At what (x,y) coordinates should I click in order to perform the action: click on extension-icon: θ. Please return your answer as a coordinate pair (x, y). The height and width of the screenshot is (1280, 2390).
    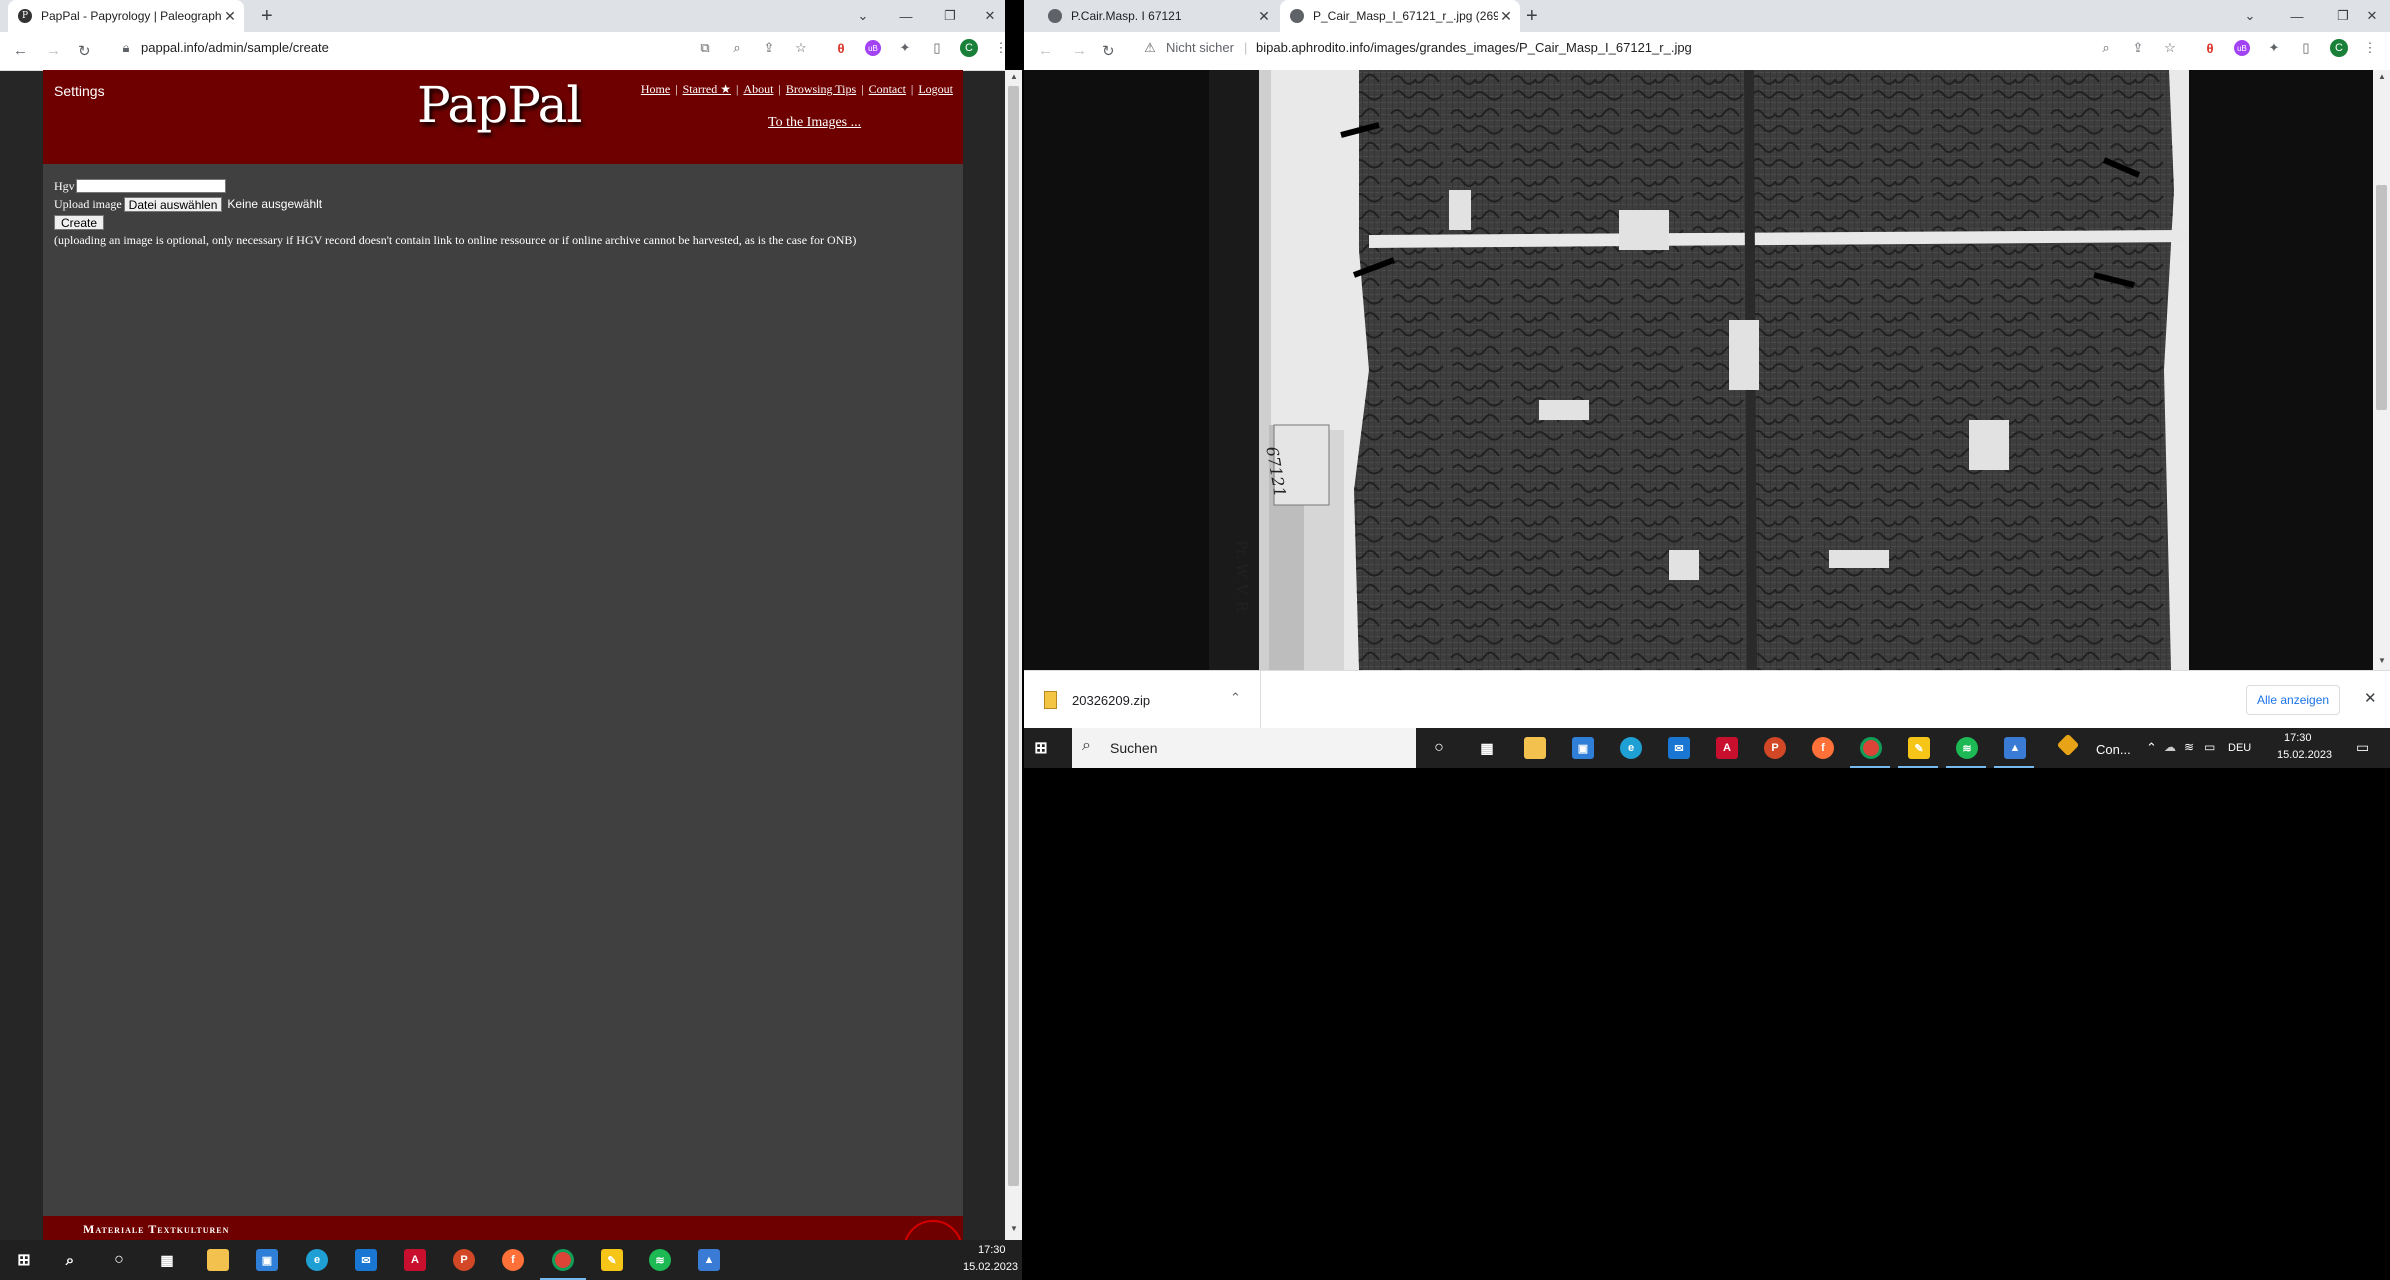
    Looking at the image, I should click on (841, 48).